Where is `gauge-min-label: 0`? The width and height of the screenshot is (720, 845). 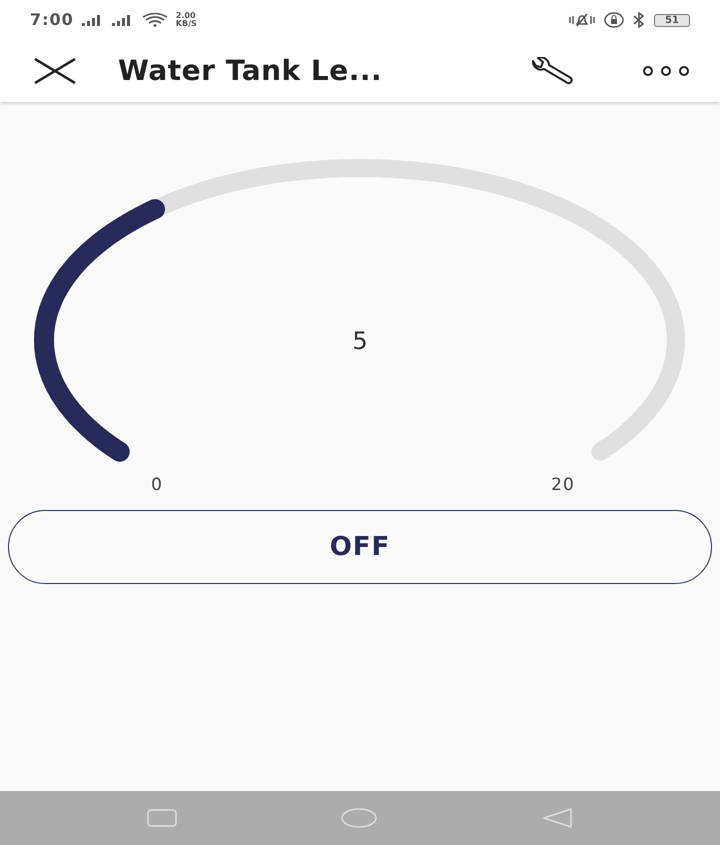 gauge-min-label: 0 is located at coordinates (157, 485).